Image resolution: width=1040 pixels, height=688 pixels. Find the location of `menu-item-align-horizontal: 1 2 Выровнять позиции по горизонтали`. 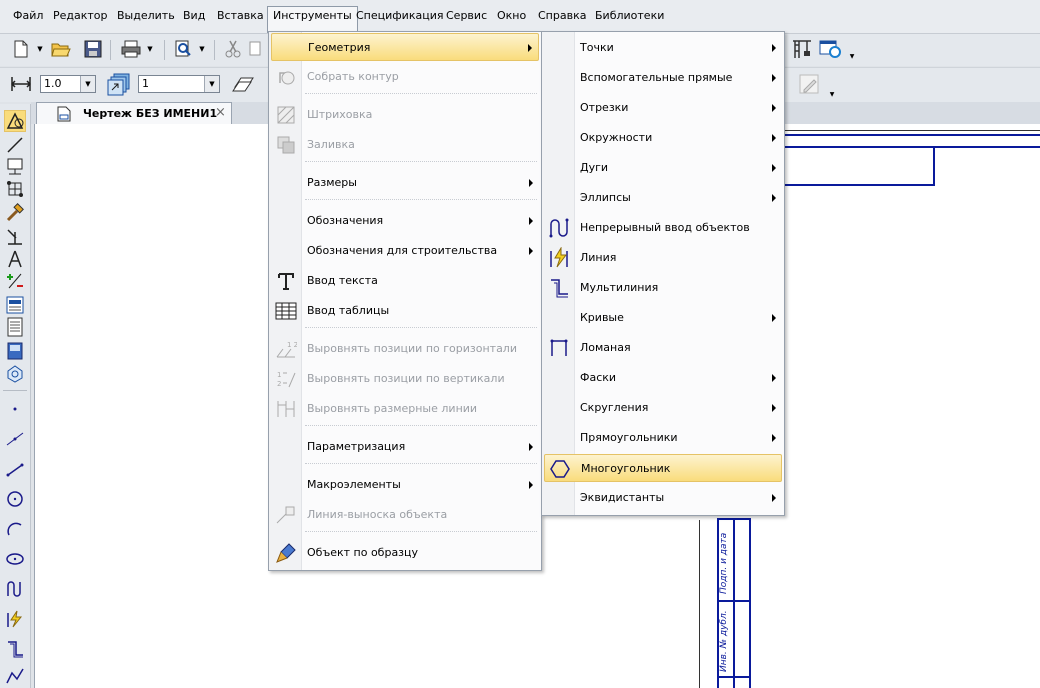

menu-item-align-horizontal: 1 2 Выровнять позиции по горизонтали is located at coordinates (405, 349).